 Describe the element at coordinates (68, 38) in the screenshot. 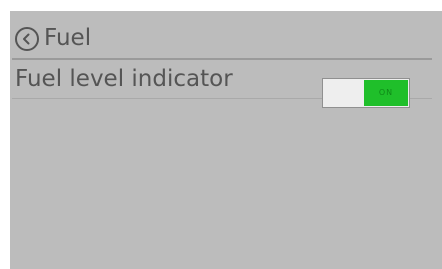

I see `page-title: Fuel` at that location.